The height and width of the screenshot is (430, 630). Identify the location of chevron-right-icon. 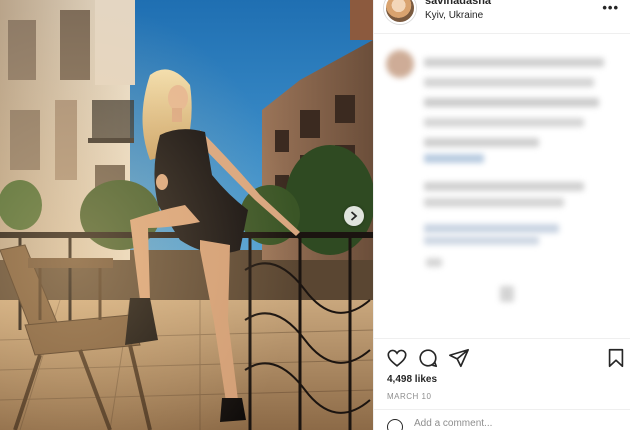
(354, 216).